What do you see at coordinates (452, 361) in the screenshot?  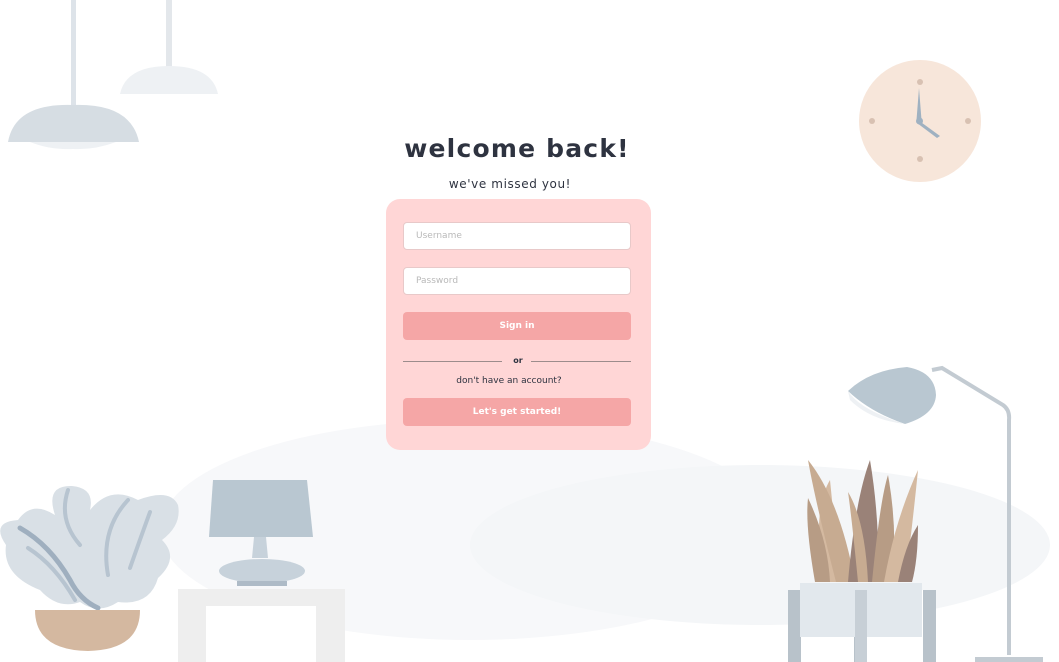 I see `divider-line-left` at bounding box center [452, 361].